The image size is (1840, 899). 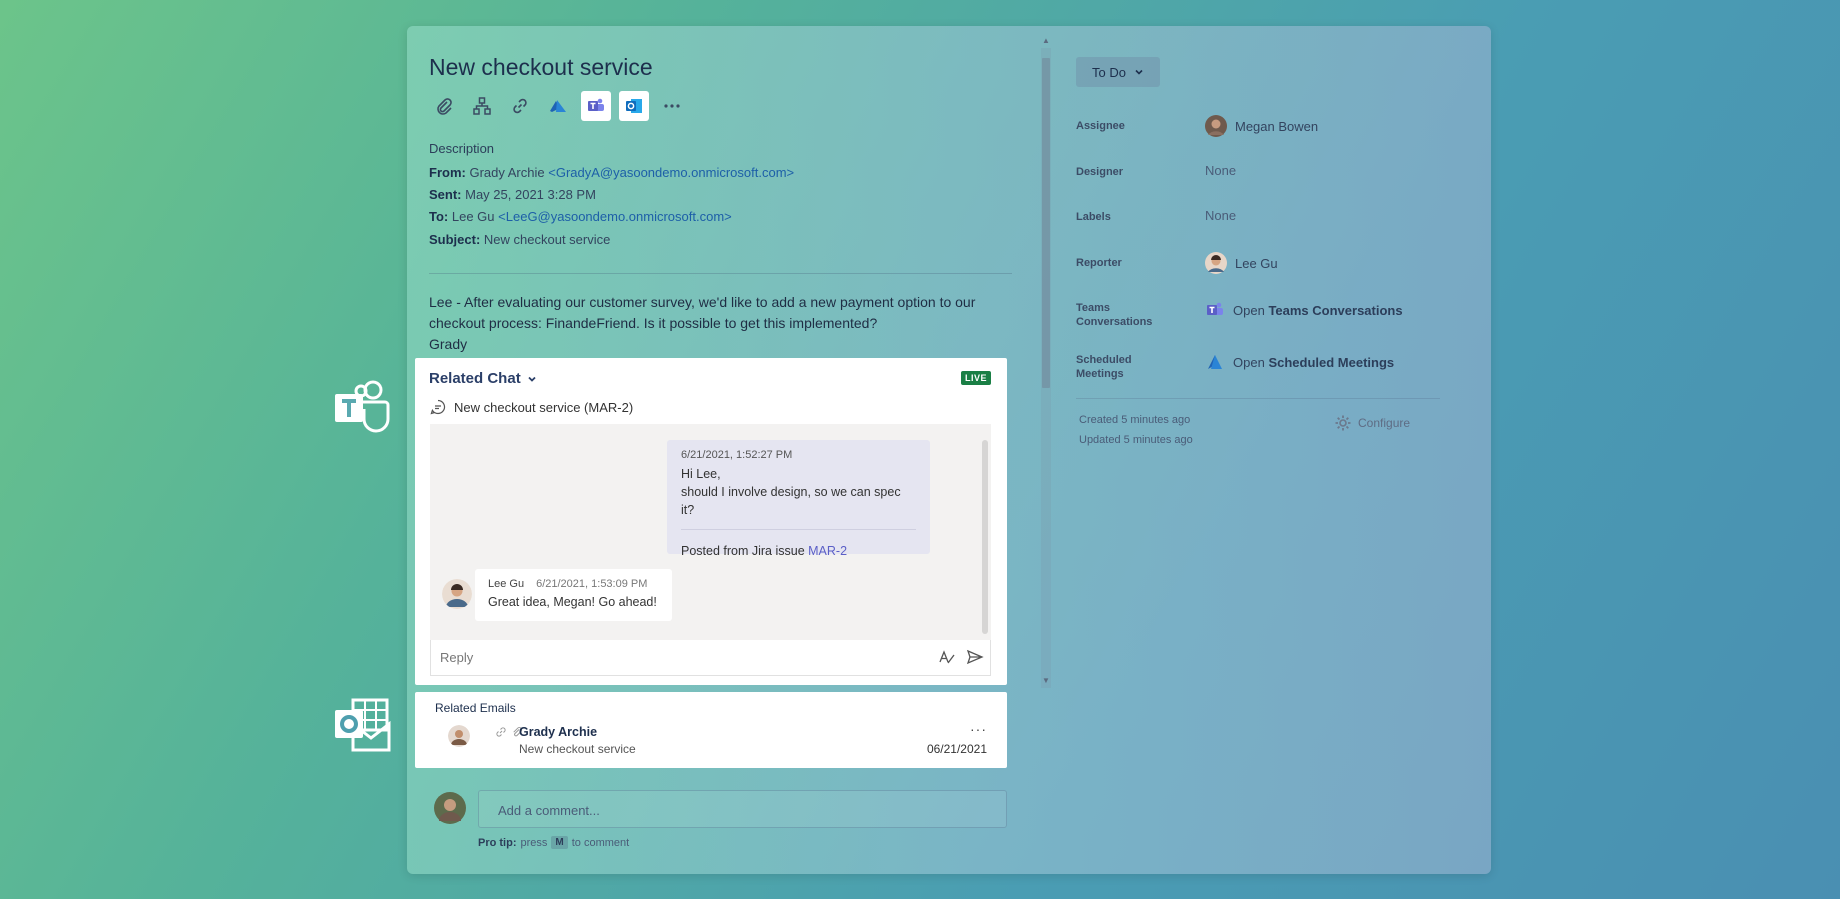 I want to click on from-email-link: <GradyA@yasoondemo.onmicrosoft.com>, so click(x=671, y=172).